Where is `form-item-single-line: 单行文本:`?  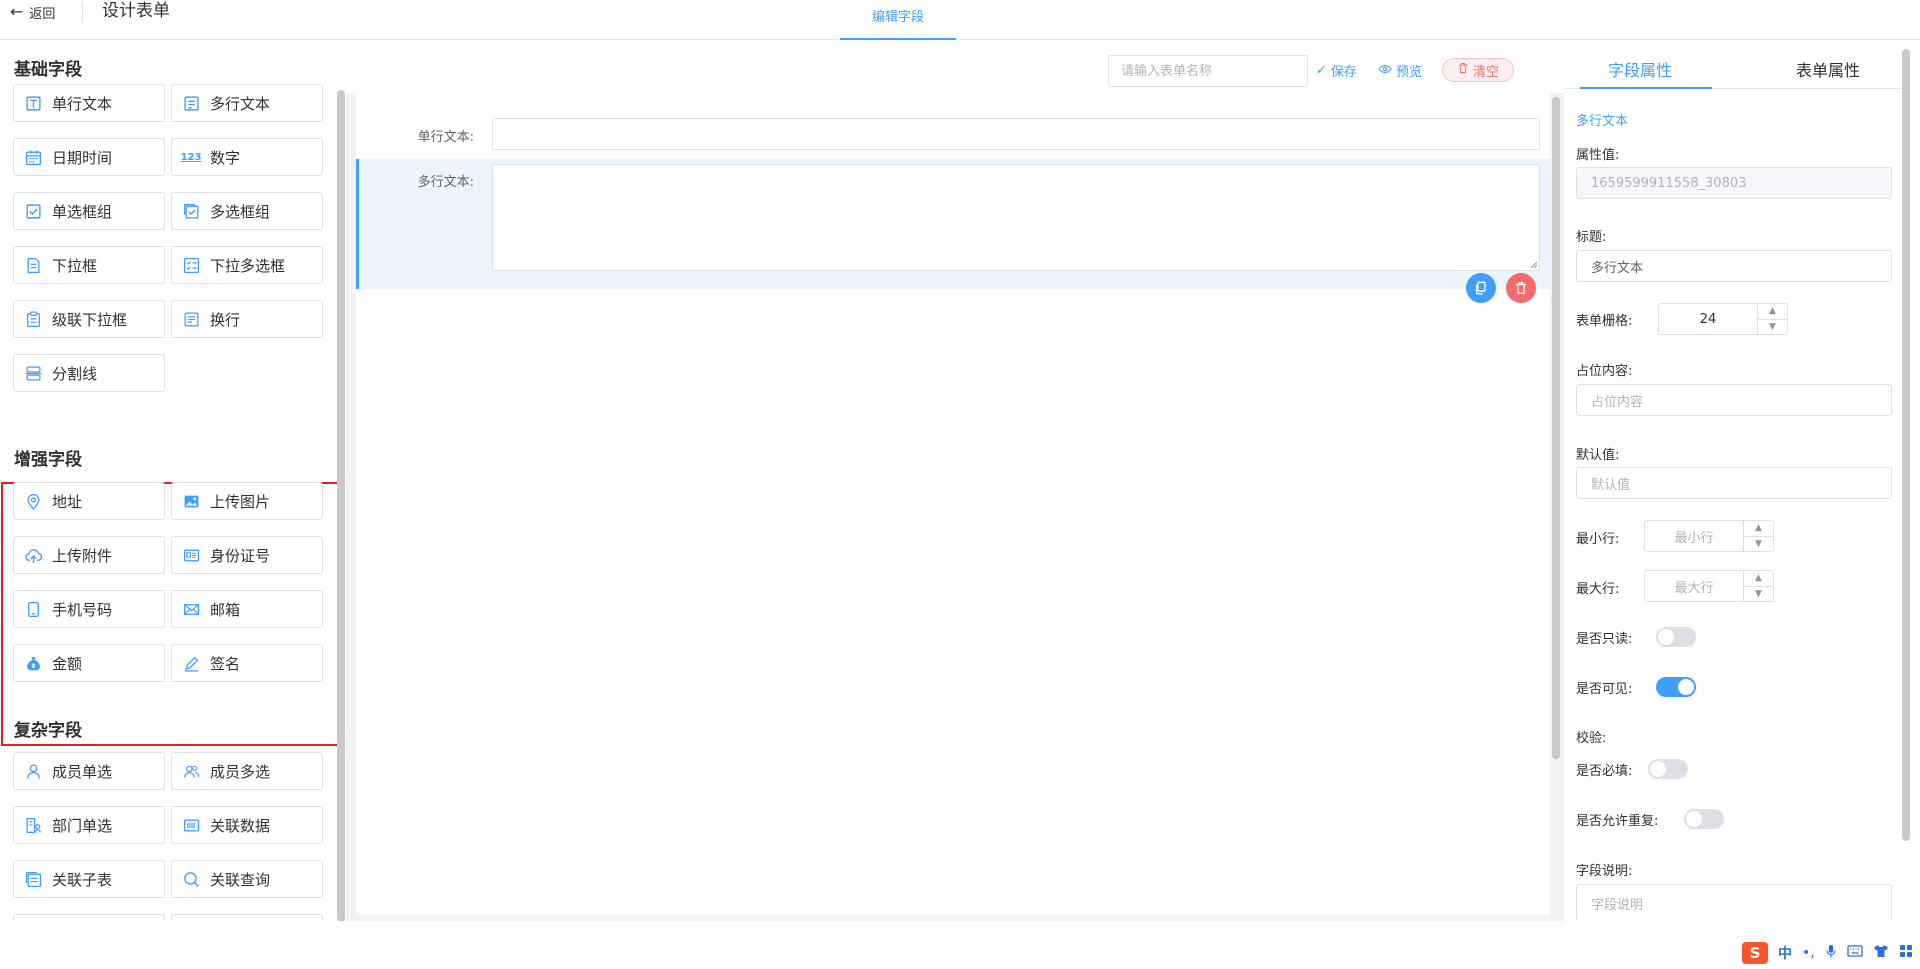 form-item-single-line: 单行文本: is located at coordinates (953, 126).